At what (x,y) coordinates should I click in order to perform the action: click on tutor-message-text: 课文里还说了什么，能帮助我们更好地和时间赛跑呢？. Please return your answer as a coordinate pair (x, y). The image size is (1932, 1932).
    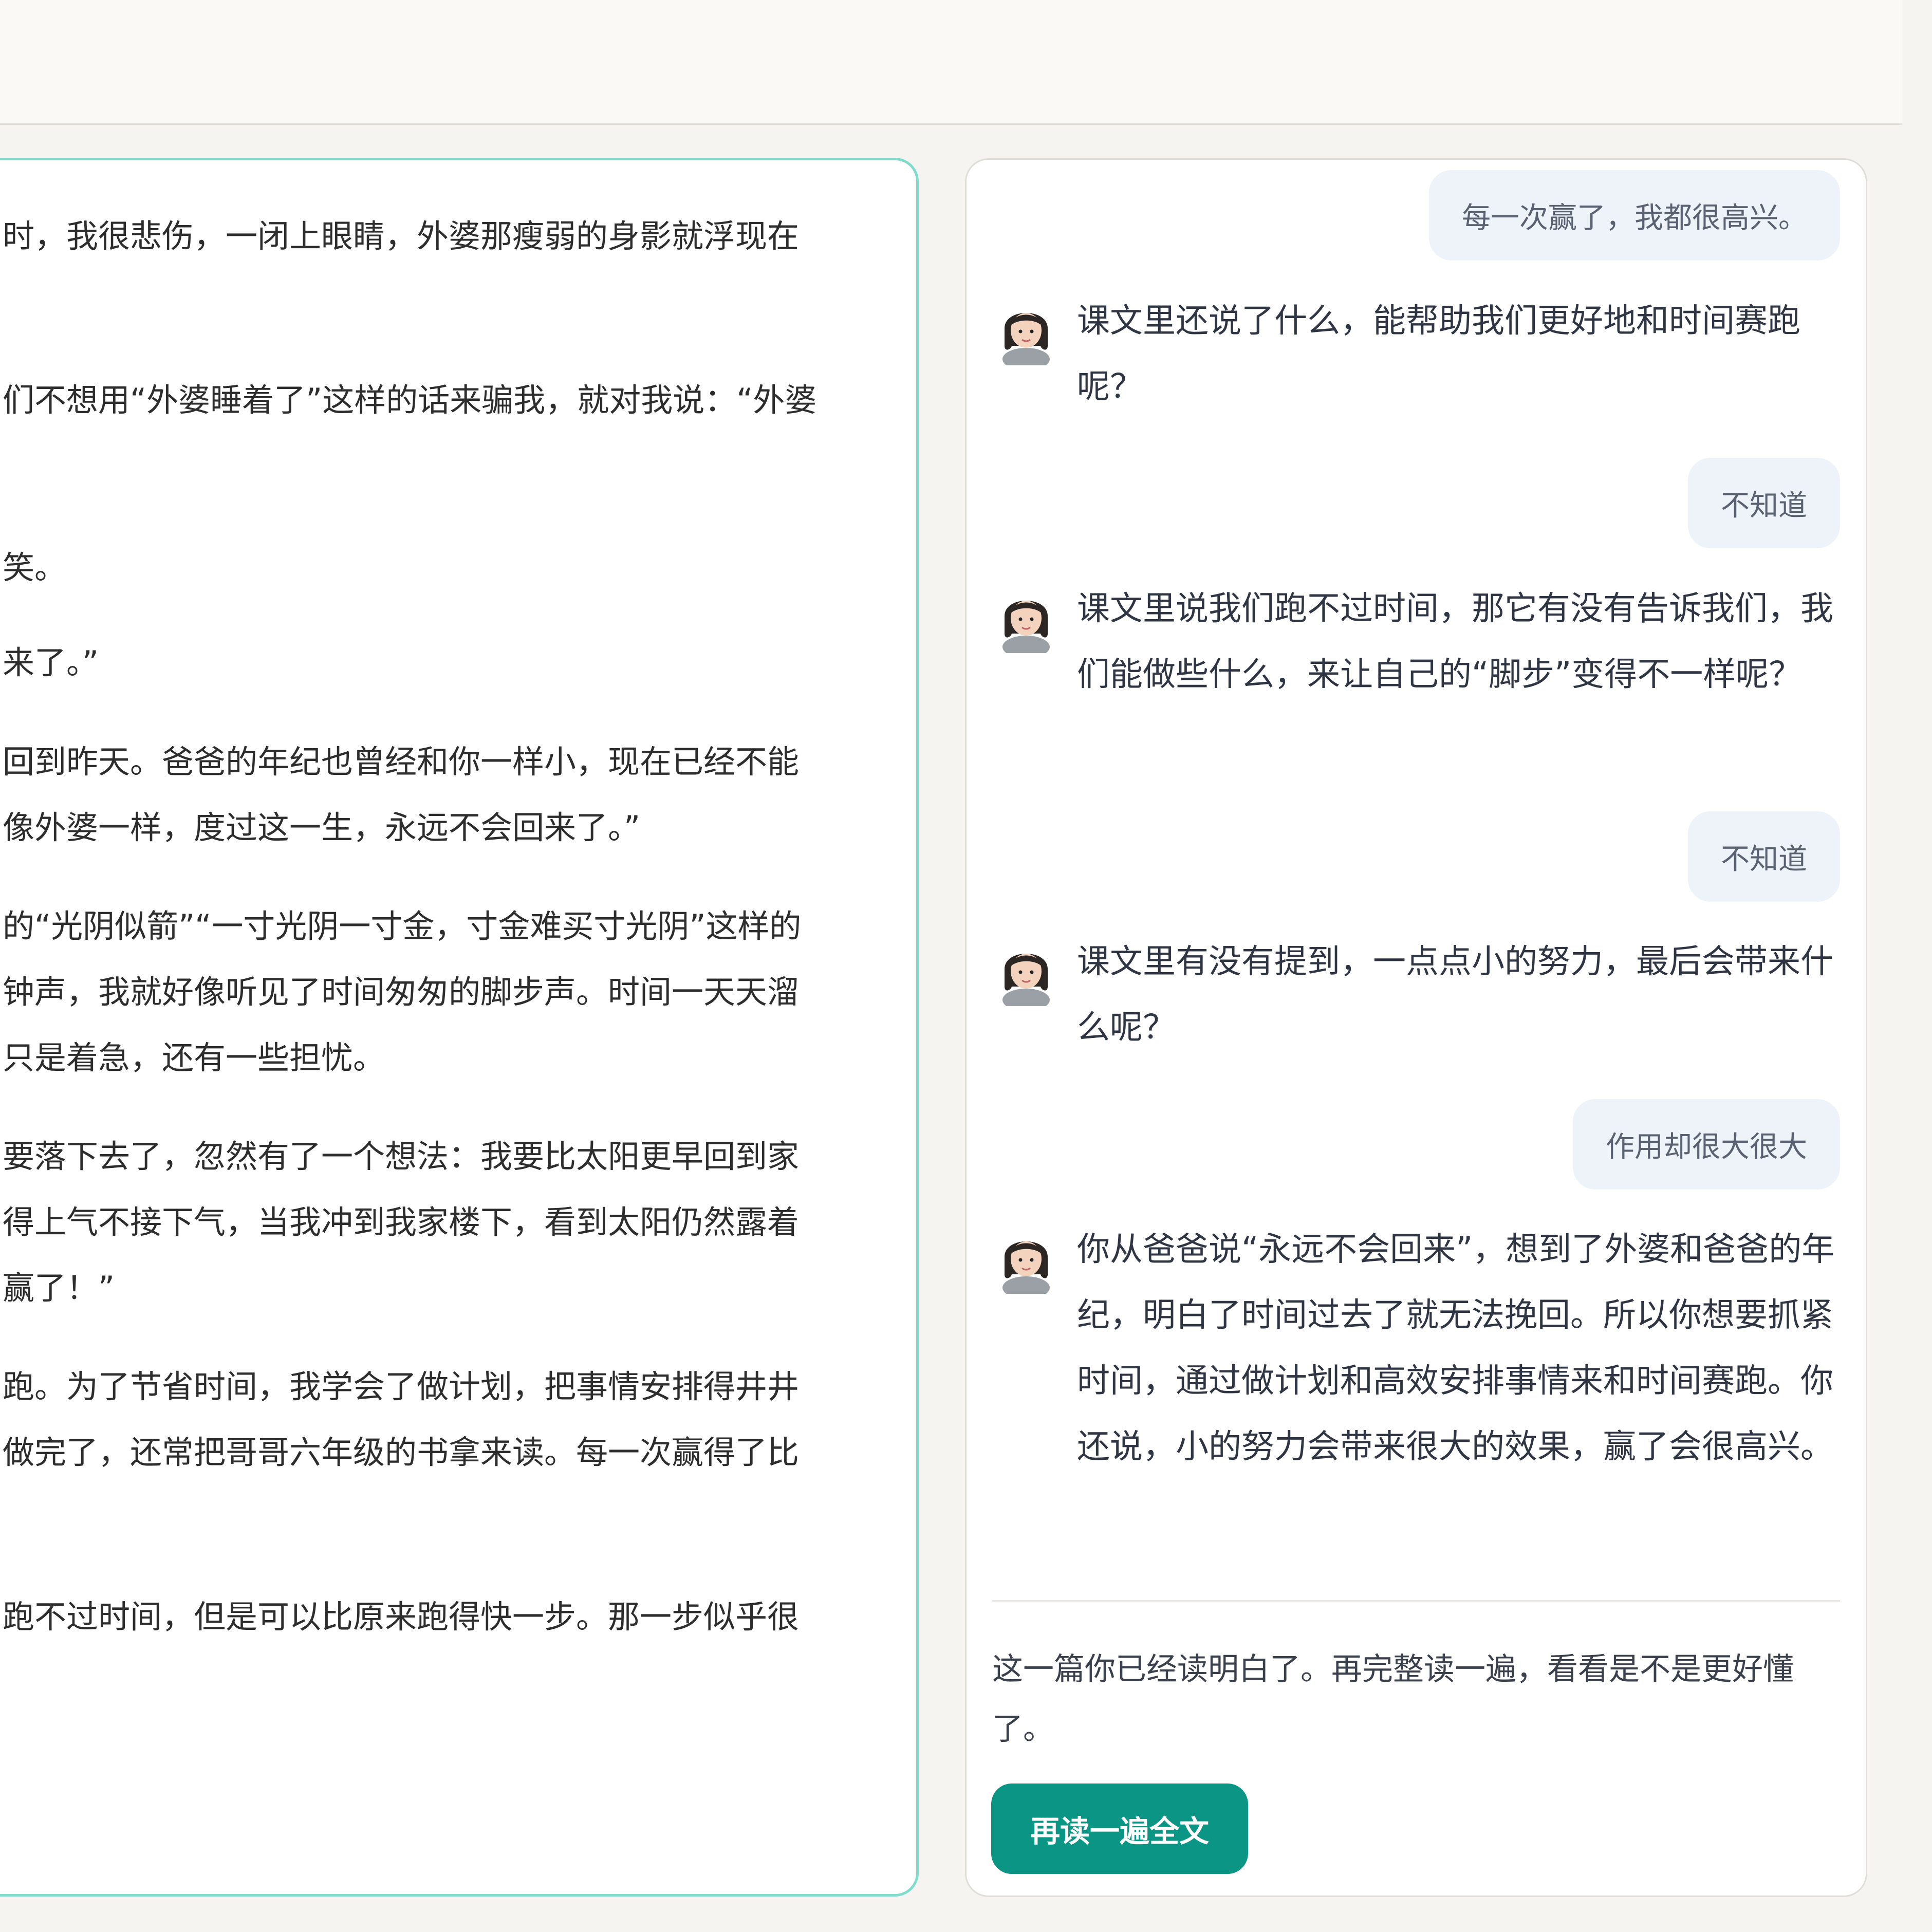
    Looking at the image, I should click on (1439, 354).